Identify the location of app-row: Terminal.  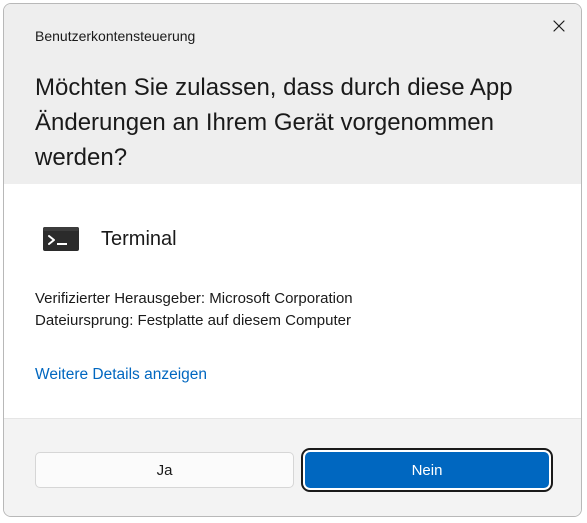
(110, 239).